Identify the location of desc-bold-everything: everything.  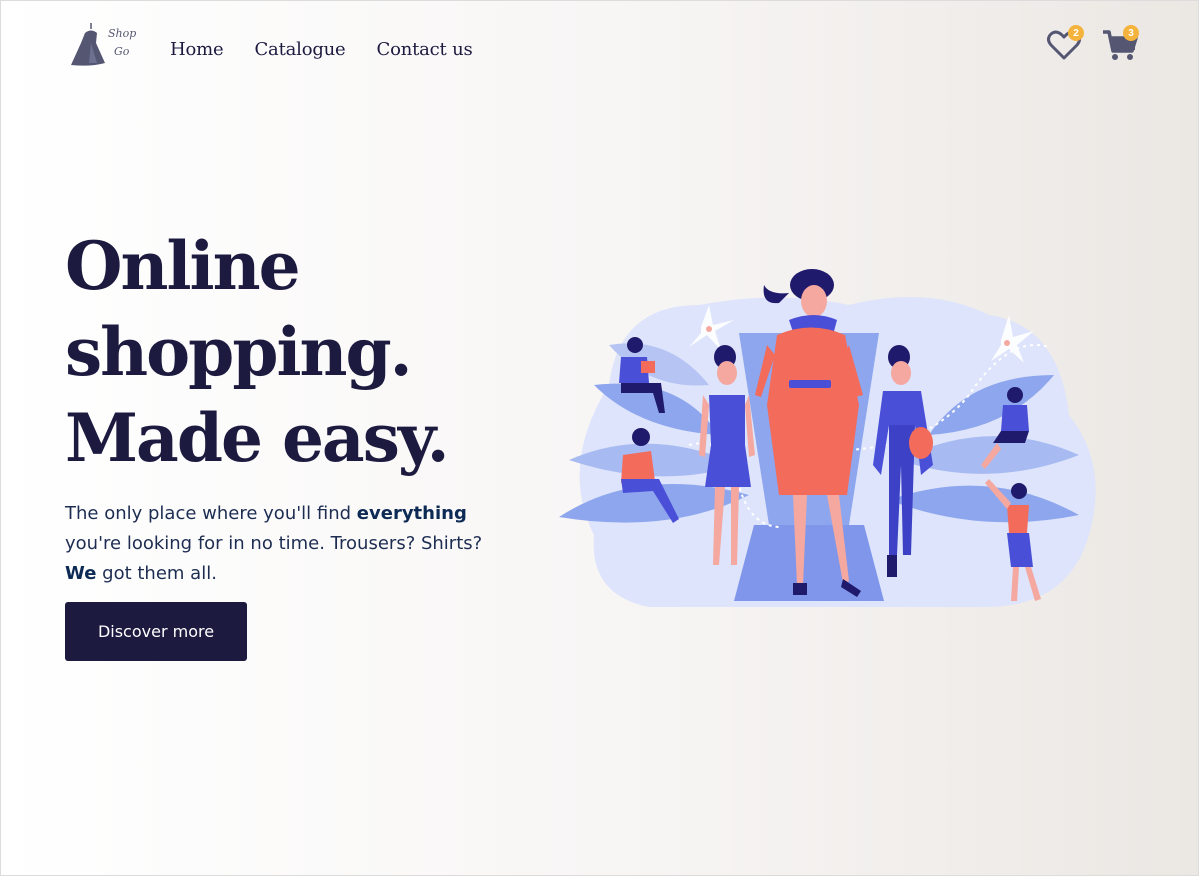
(411, 513).